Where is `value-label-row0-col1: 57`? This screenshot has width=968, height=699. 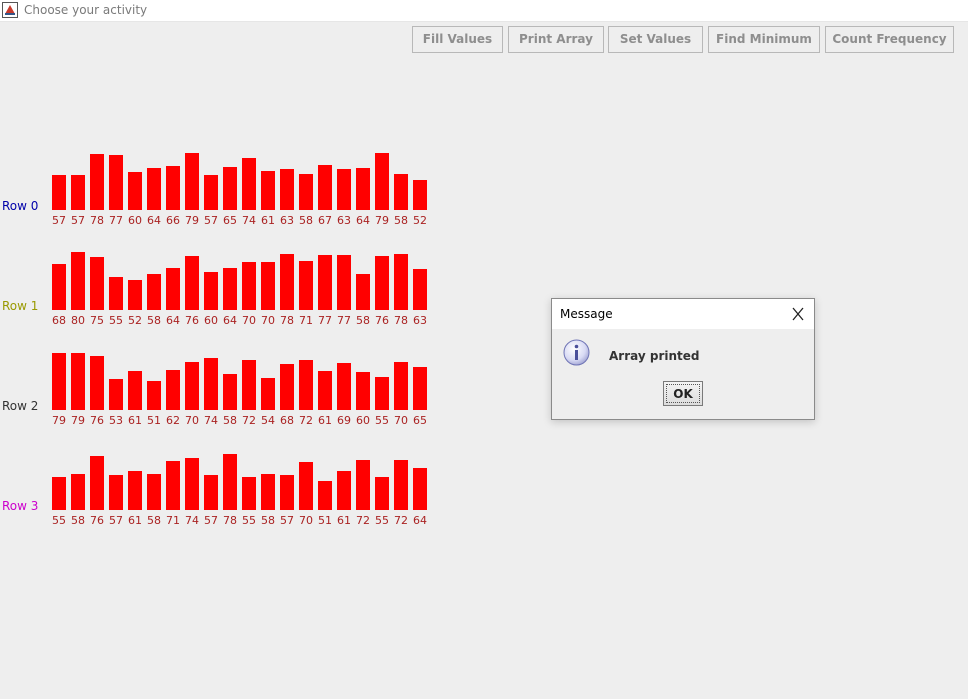
value-label-row0-col1: 57 is located at coordinates (78, 220).